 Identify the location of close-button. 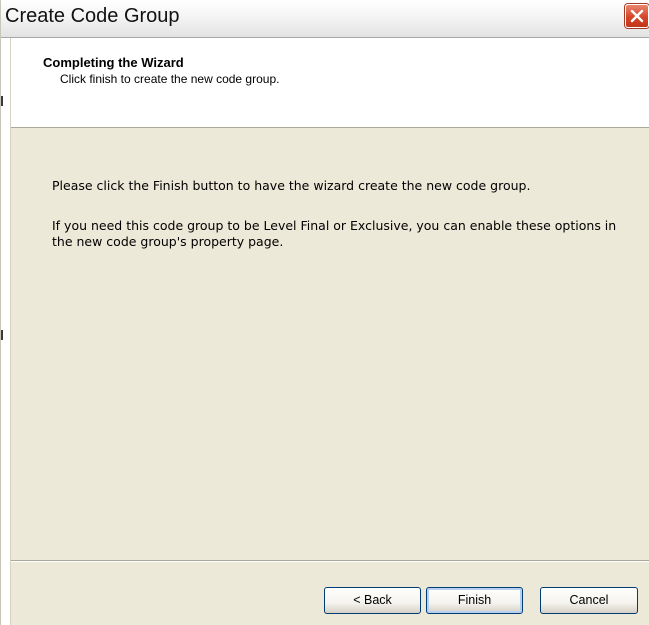
(637, 16).